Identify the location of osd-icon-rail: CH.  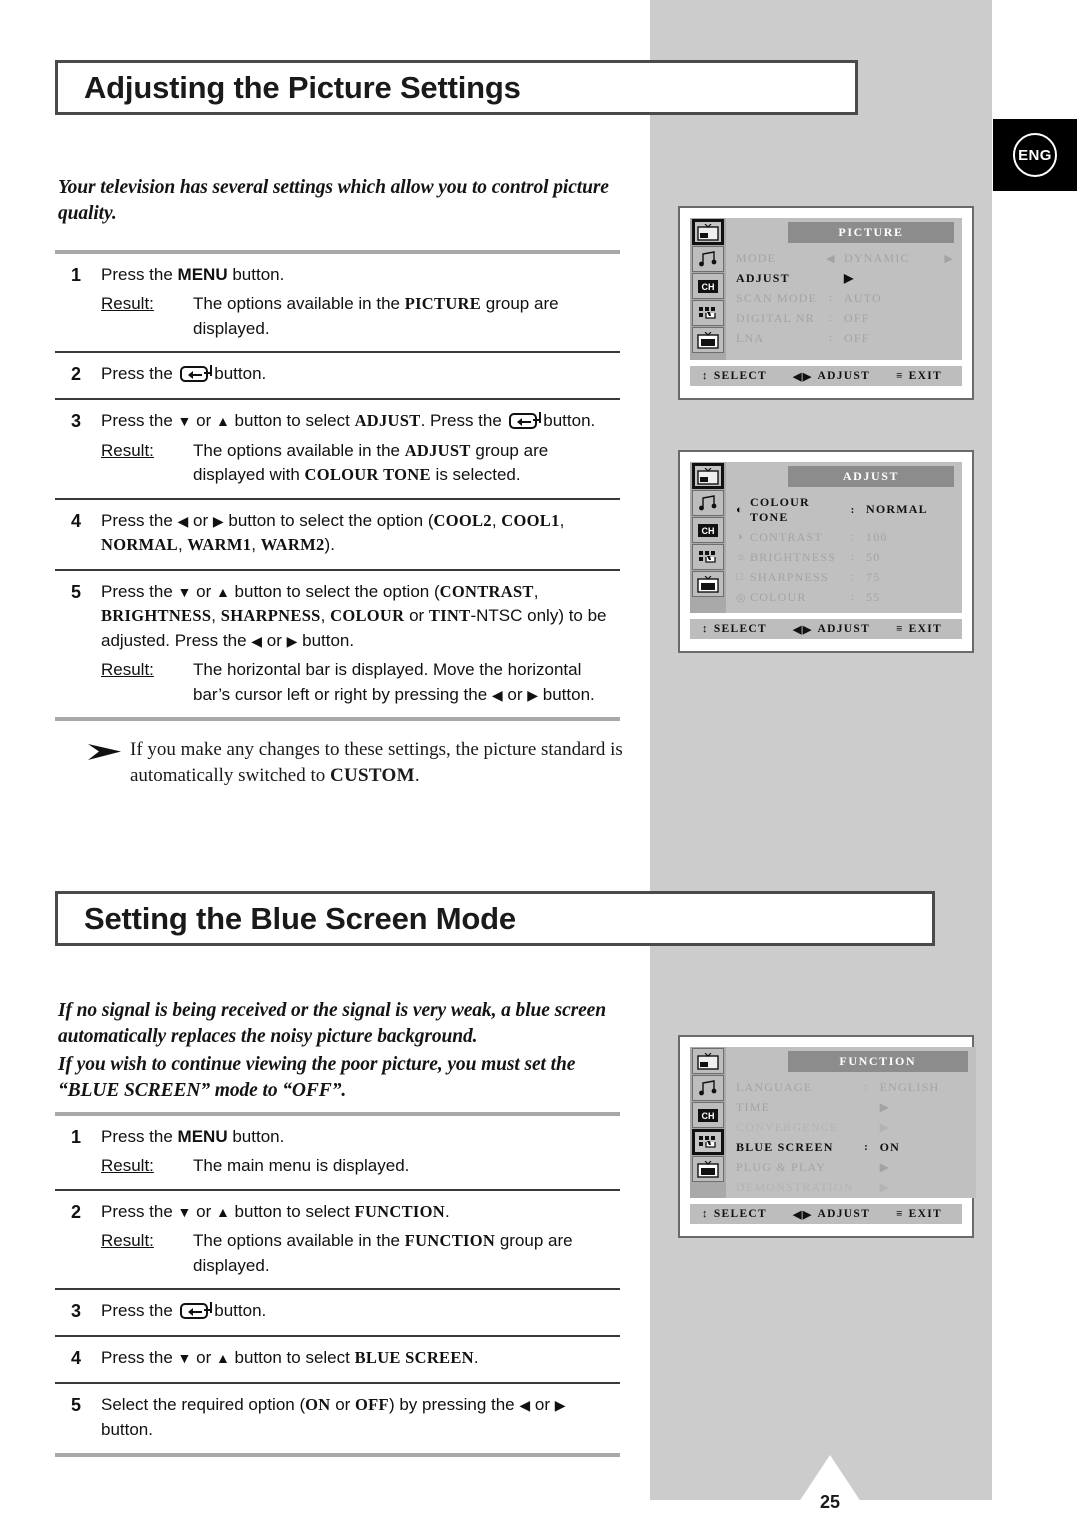
(708, 537).